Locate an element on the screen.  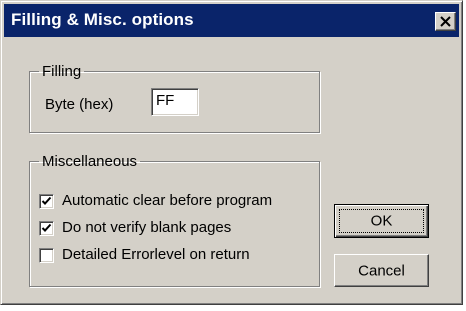
cancel-button: Cancel is located at coordinates (381, 270).